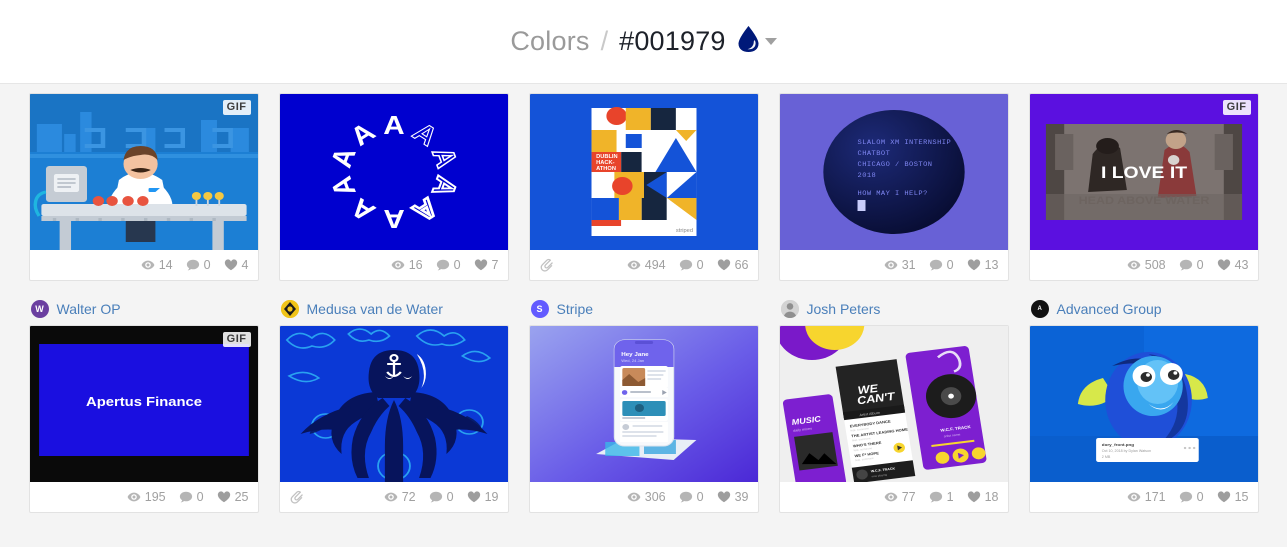 The height and width of the screenshot is (547, 1287). Describe the element at coordinates (900, 497) in the screenshot. I see `views-stat: 77` at that location.